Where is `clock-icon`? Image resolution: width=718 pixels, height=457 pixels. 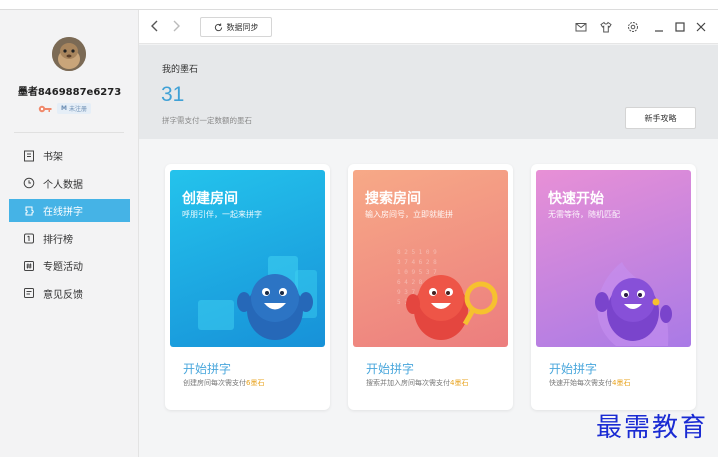 clock-icon is located at coordinates (29, 183).